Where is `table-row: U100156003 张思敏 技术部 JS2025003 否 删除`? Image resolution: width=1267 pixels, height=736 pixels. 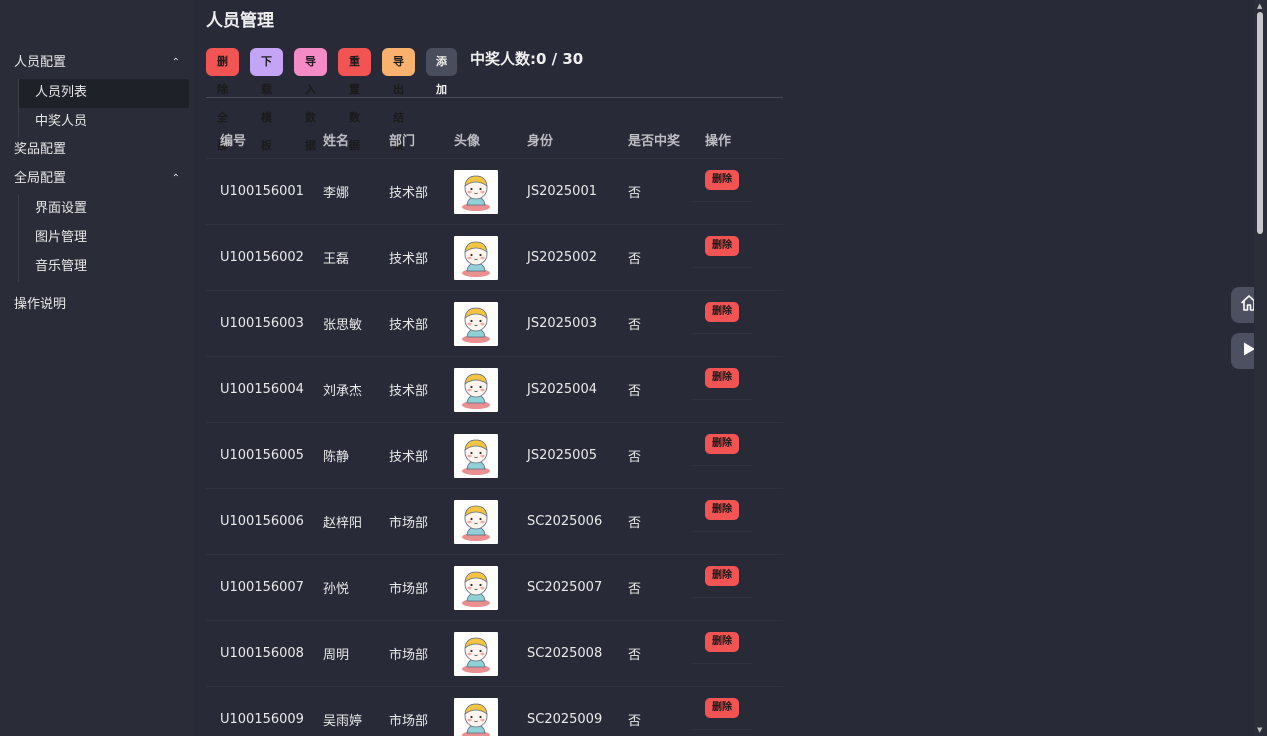 table-row: U100156003 张思敏 技术部 JS2025003 否 删除 is located at coordinates (494, 324).